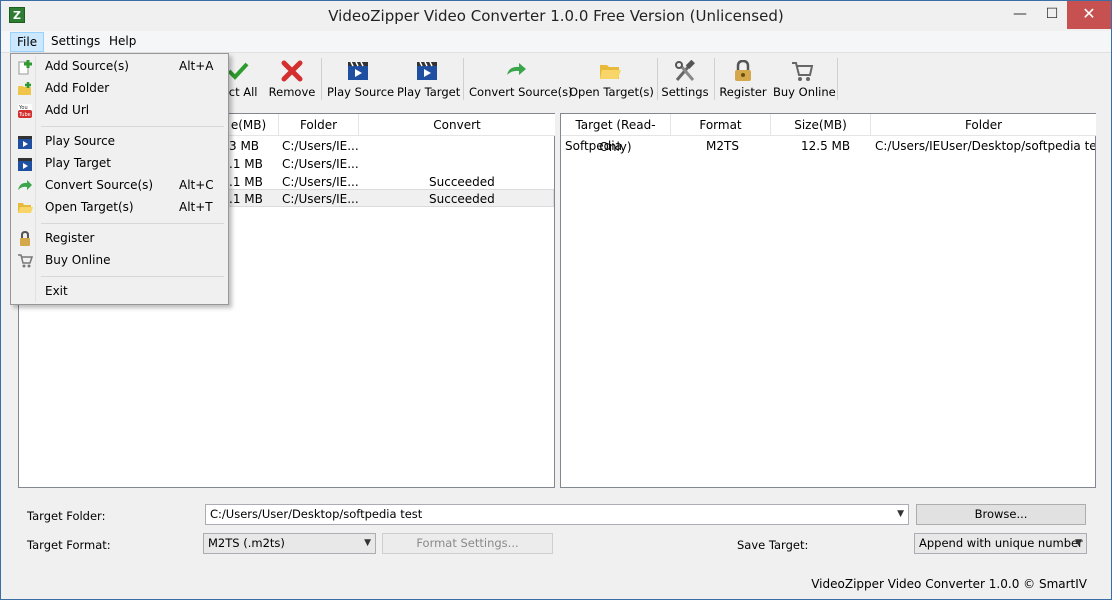 The width and height of the screenshot is (1112, 600). Describe the element at coordinates (685, 92) in the screenshot. I see `settings-label: Settings` at that location.